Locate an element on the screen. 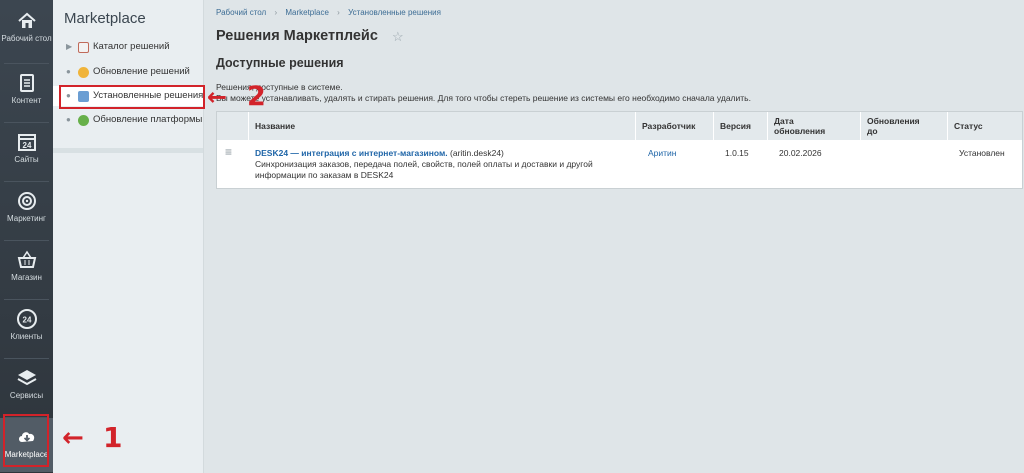 The image size is (1024, 473). breadcrumb-installed: Установленные решения is located at coordinates (394, 12).